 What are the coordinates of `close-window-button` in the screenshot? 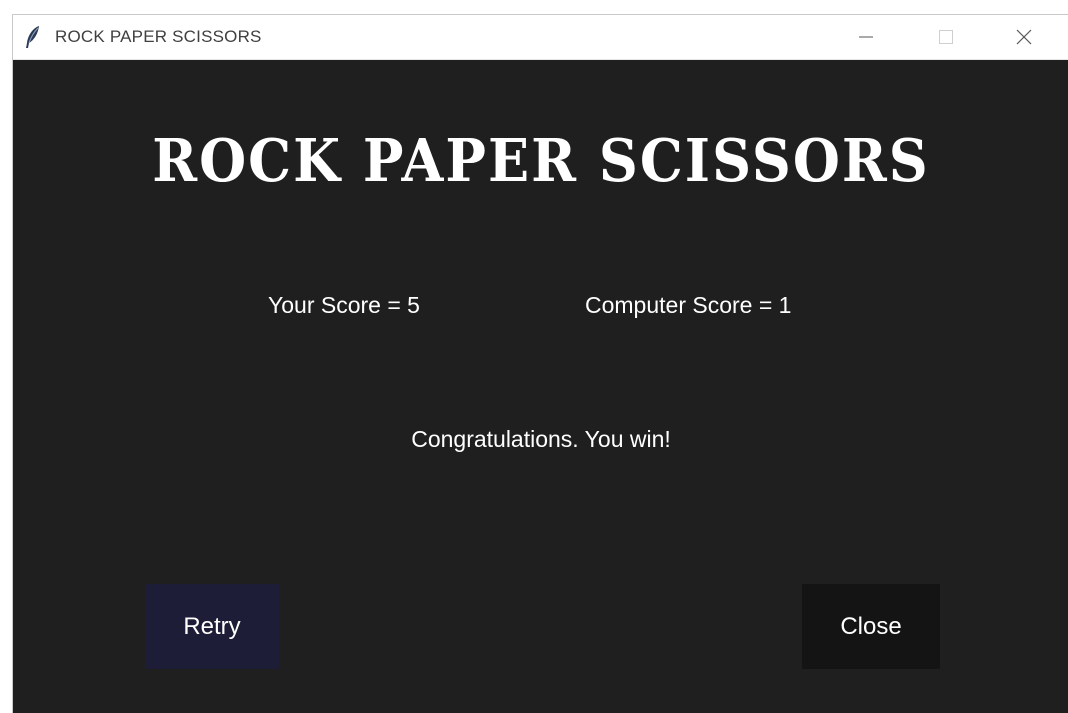 It's located at (1024, 37).